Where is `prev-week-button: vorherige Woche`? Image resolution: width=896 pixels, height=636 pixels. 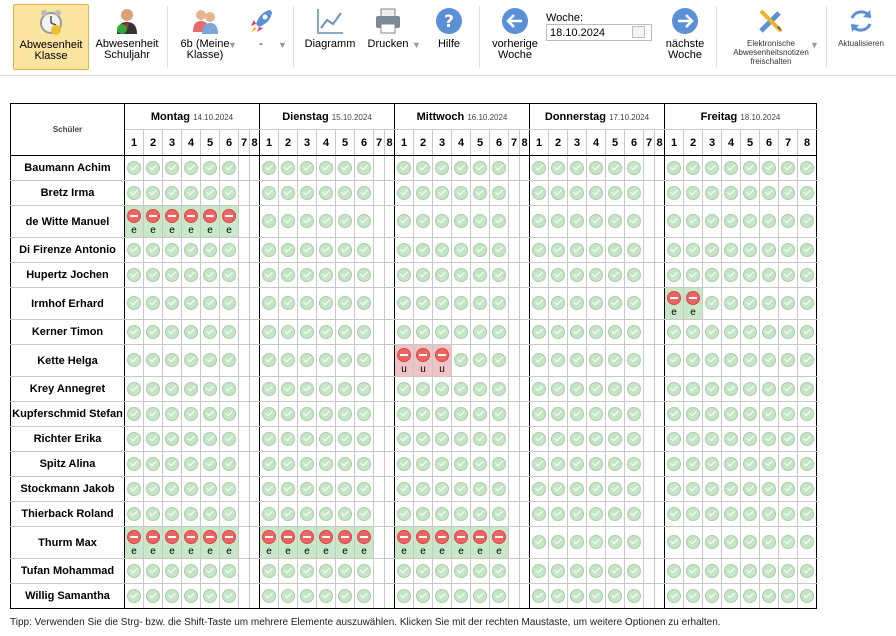
prev-week-button: vorherige Woche is located at coordinates (515, 37).